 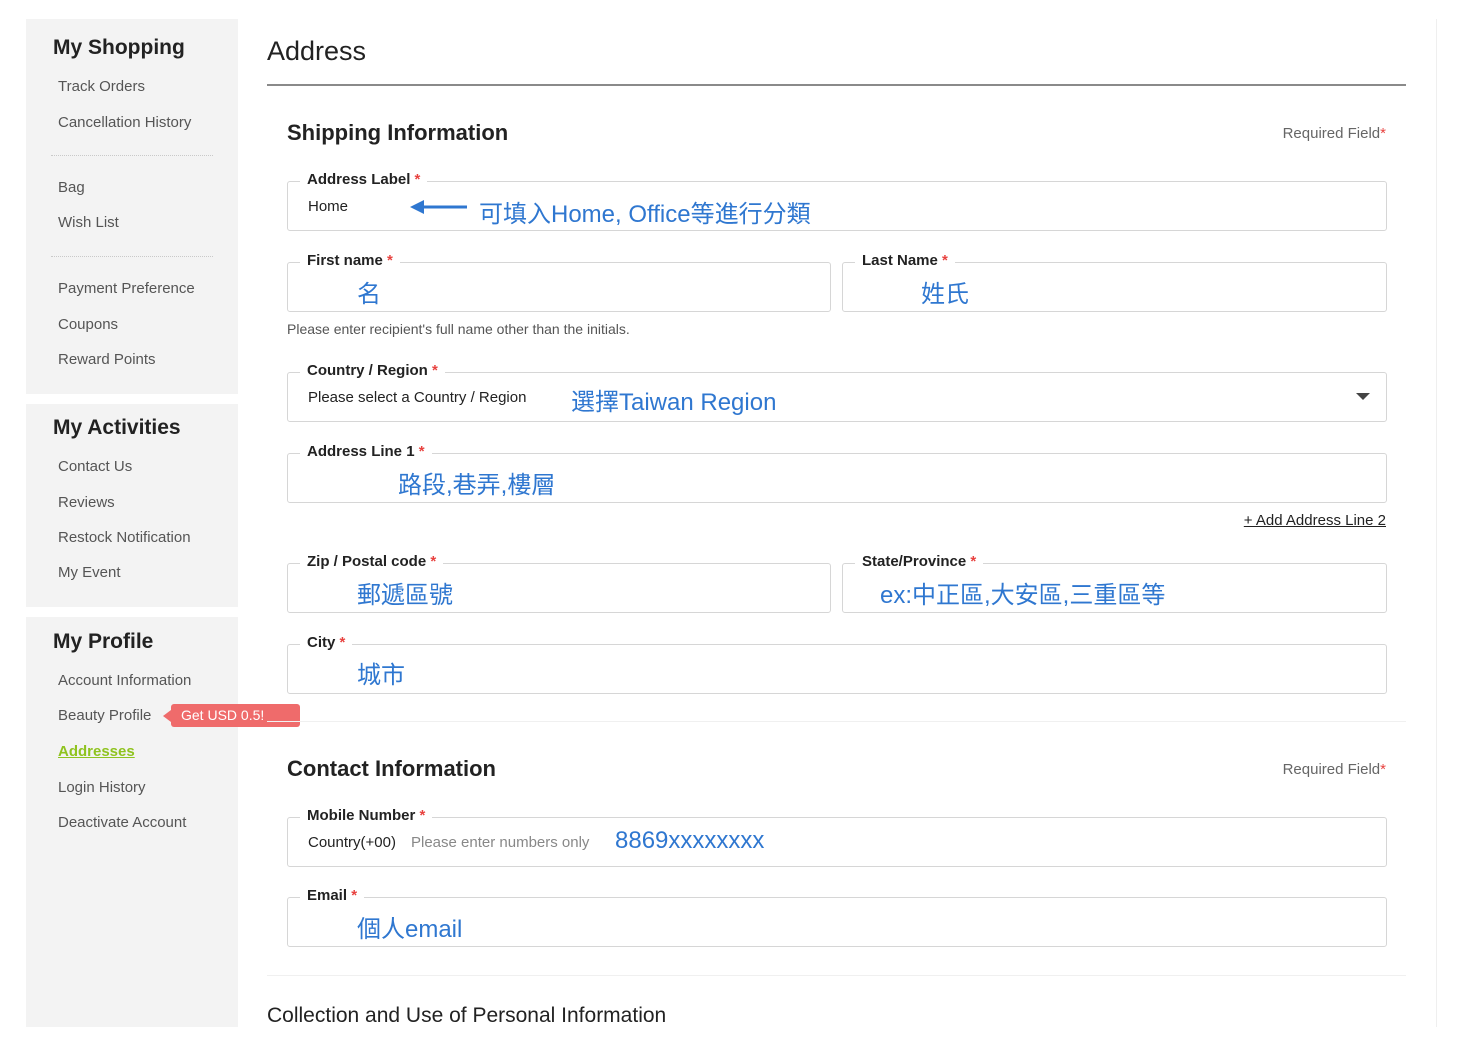 I want to click on sidebar-item-deactivate-account: Deactivate Account, so click(x=122, y=822).